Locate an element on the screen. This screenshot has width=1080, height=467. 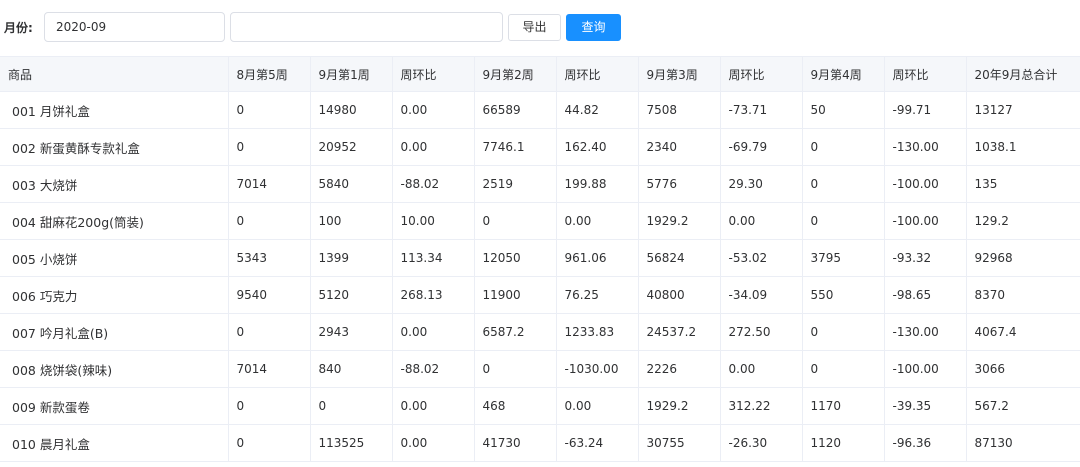
column-header: 商品 is located at coordinates (114, 74).